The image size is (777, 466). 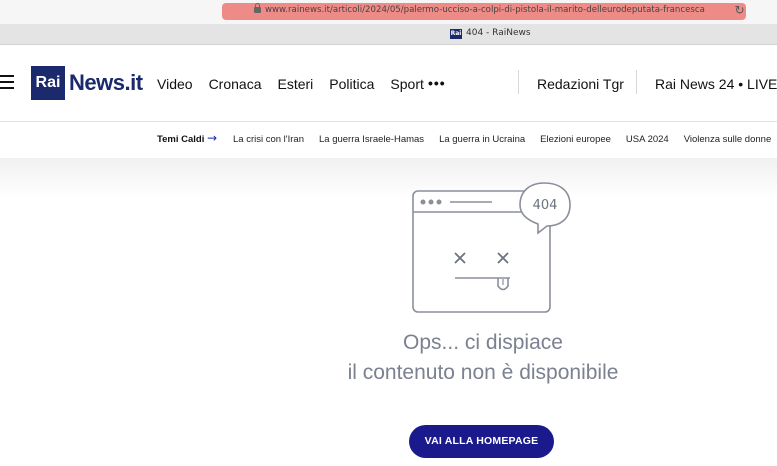 What do you see at coordinates (180, 139) in the screenshot?
I see `hot-topics-label: Temi Caldi` at bounding box center [180, 139].